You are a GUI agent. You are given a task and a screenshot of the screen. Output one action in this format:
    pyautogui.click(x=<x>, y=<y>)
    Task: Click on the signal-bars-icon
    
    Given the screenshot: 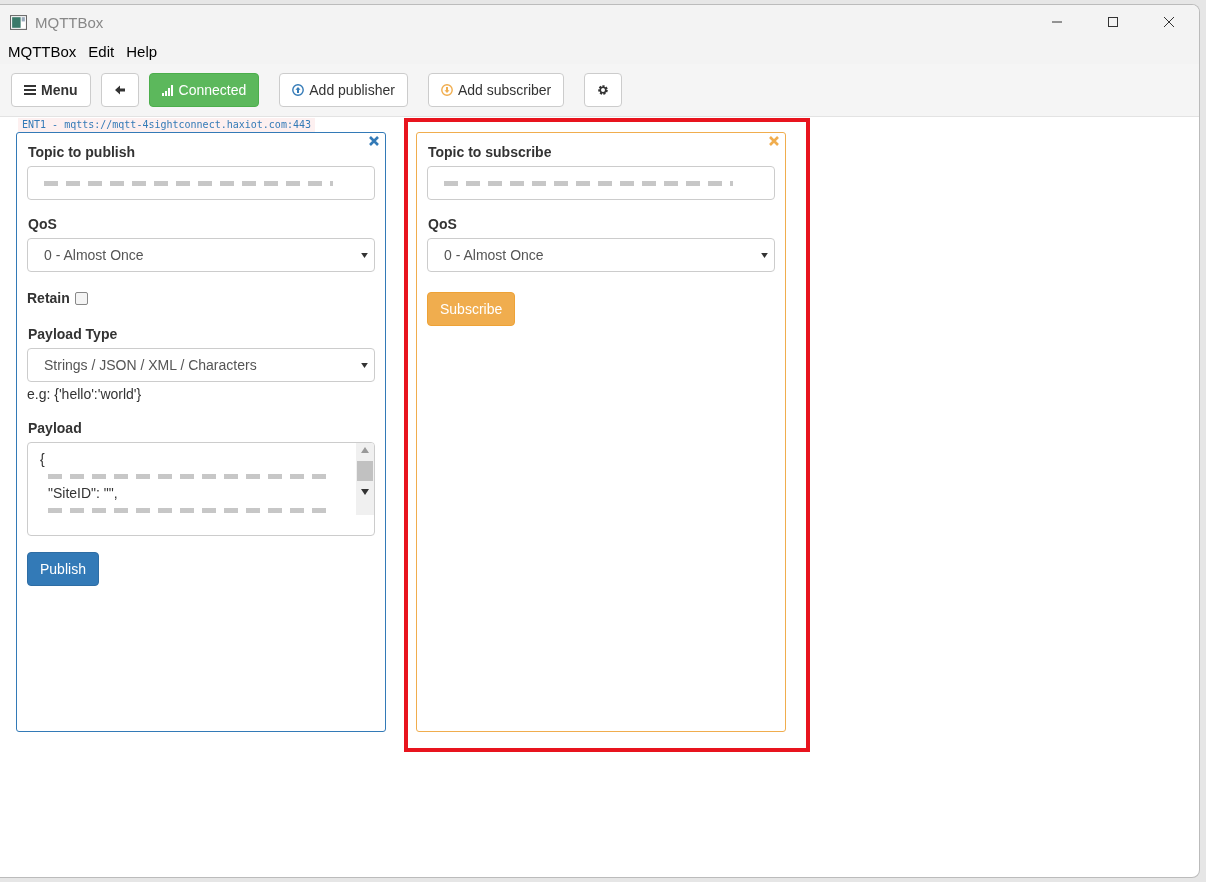 What is the action you would take?
    pyautogui.click(x=167, y=90)
    